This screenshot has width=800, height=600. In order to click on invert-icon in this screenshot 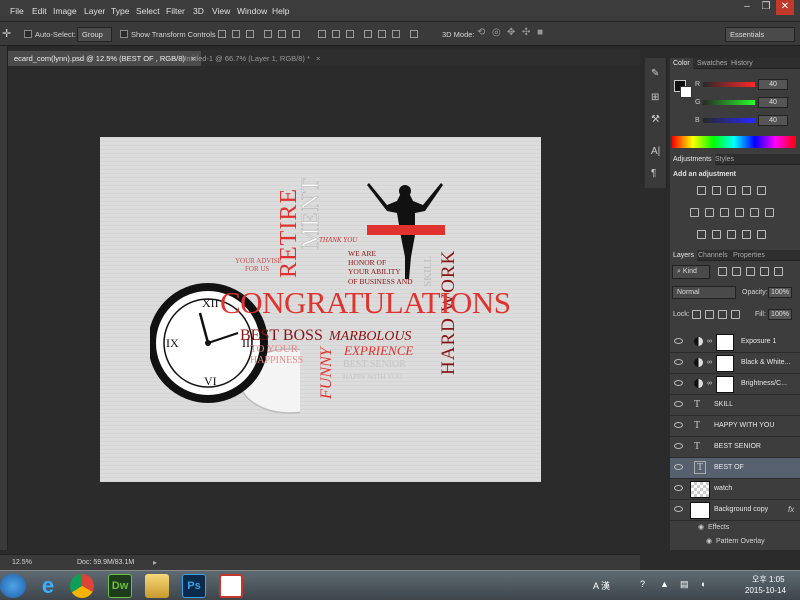, I will do `click(701, 234)`.